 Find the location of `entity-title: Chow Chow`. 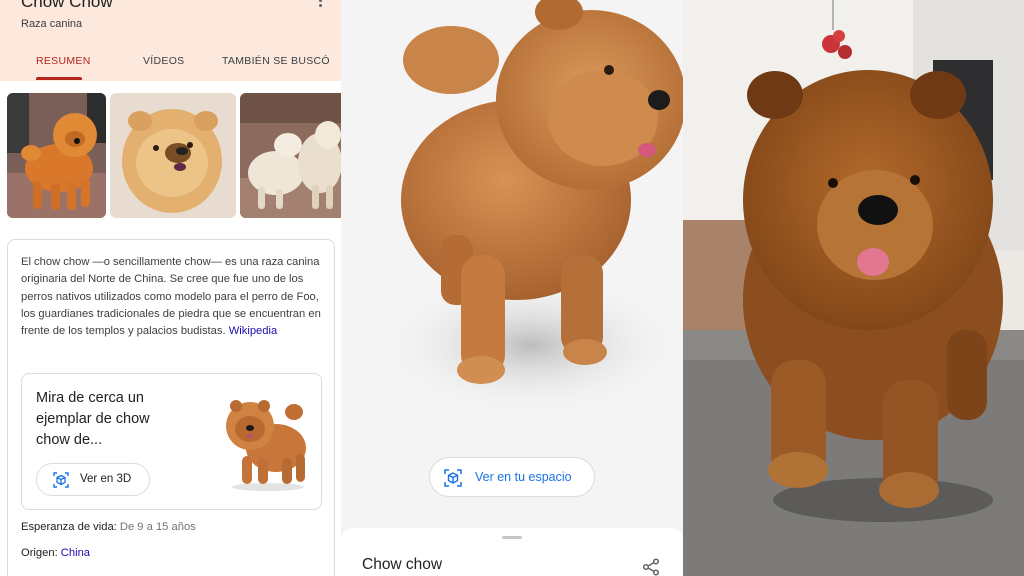

entity-title: Chow Chow is located at coordinates (67, 5).